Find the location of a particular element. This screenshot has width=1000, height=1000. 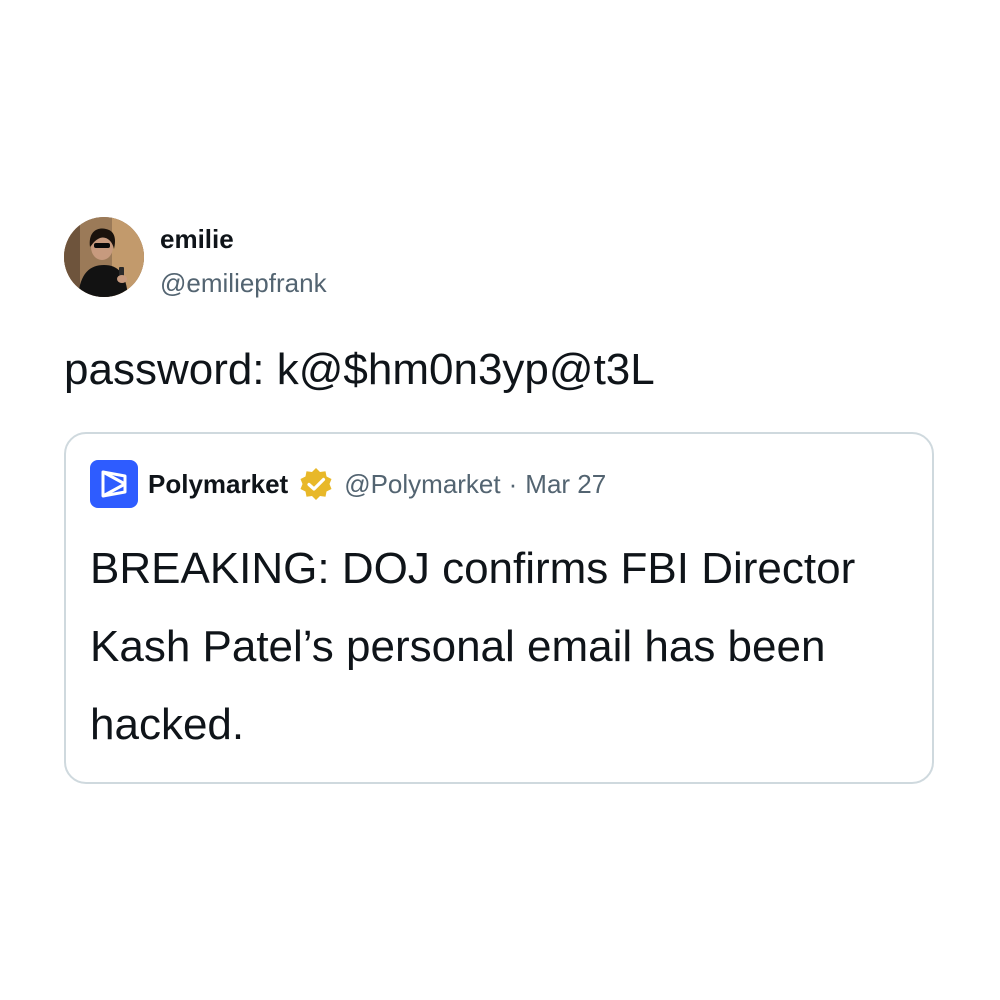

avatar-photo-icon is located at coordinates (104, 257).